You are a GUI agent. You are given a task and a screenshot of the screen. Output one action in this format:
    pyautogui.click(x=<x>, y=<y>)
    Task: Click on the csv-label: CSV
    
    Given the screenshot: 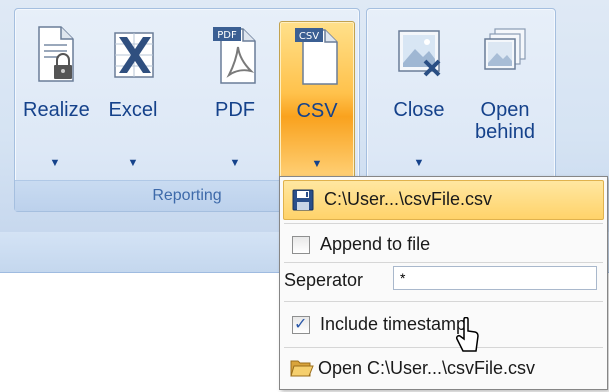 What is the action you would take?
    pyautogui.click(x=317, y=111)
    